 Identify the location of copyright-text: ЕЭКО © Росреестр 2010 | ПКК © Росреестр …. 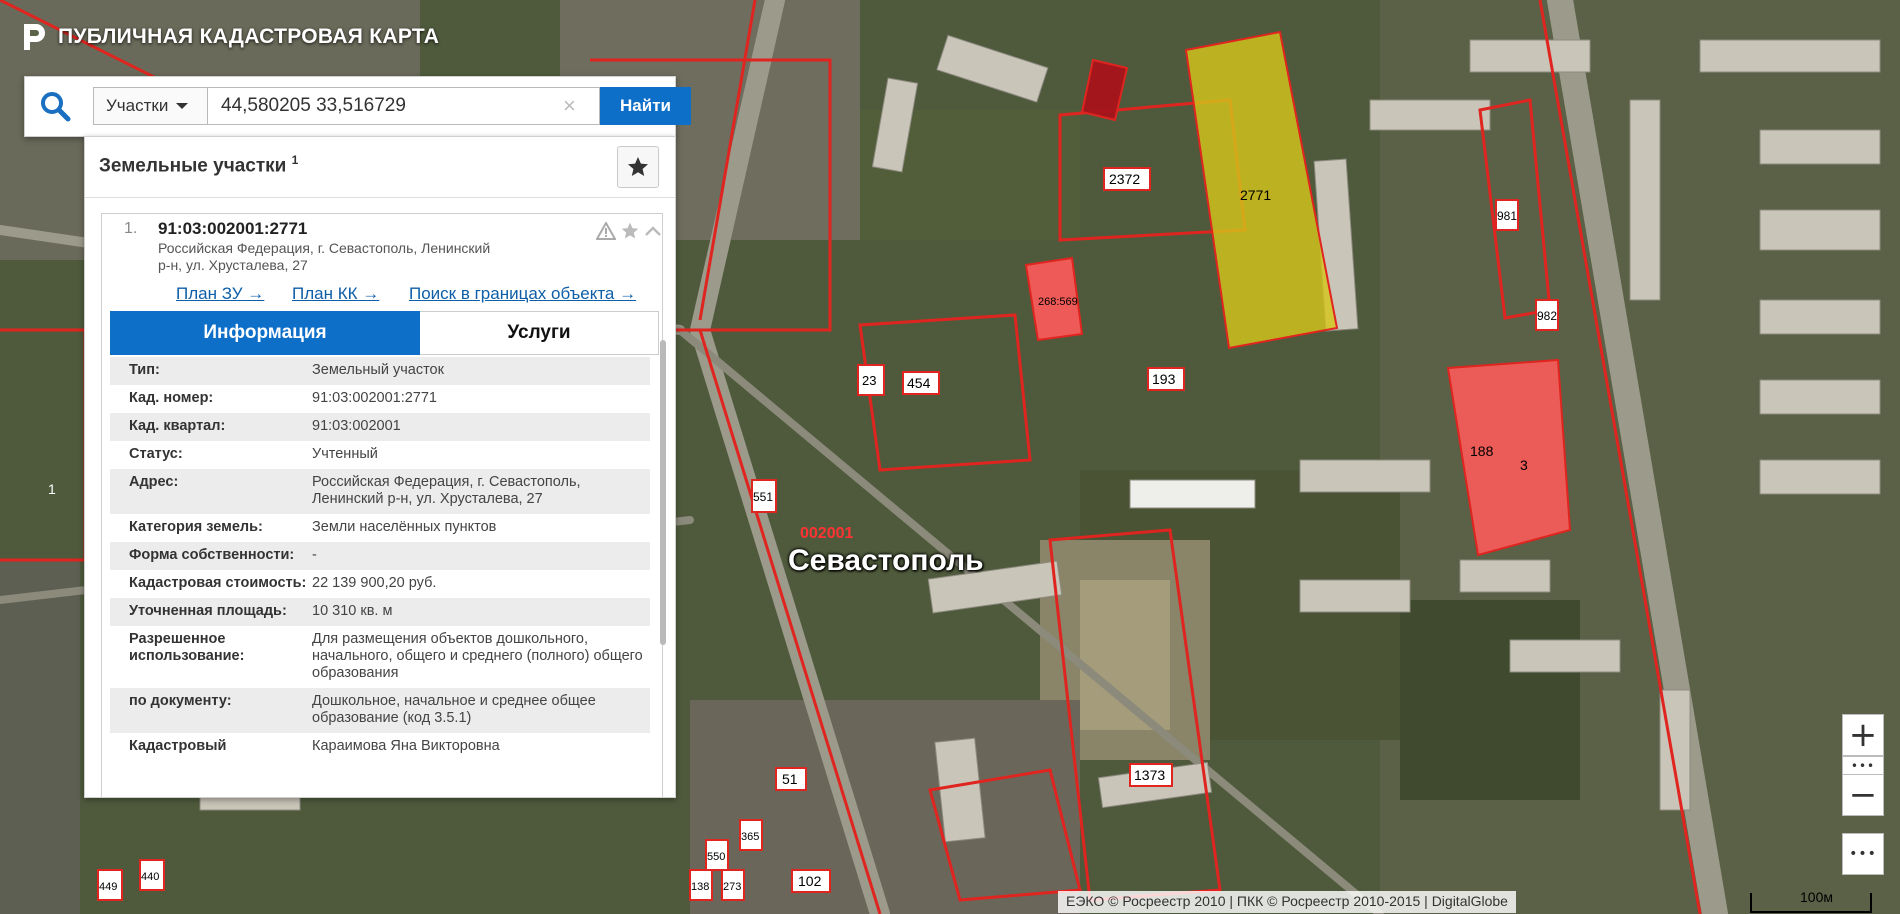
(1287, 902).